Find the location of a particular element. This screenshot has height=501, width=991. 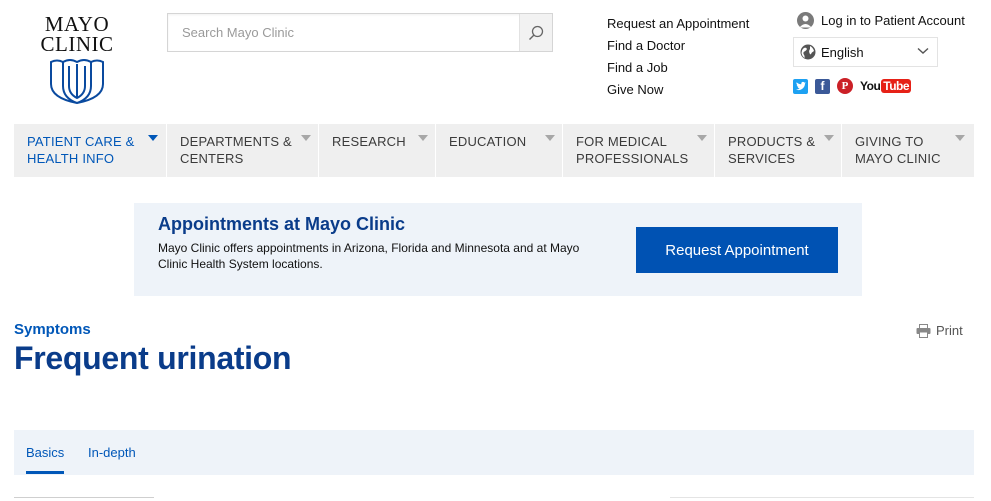

social-links: f P You Tube is located at coordinates (855, 86).